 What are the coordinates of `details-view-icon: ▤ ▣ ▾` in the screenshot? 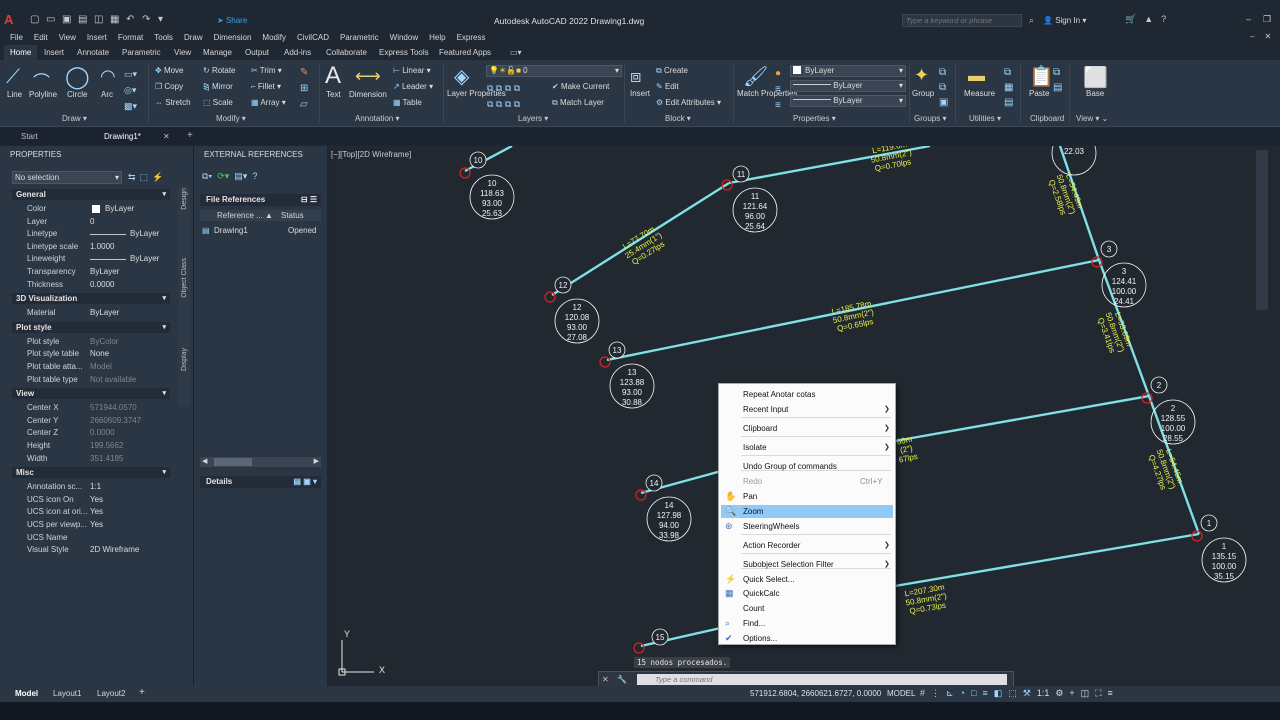 It's located at (305, 482).